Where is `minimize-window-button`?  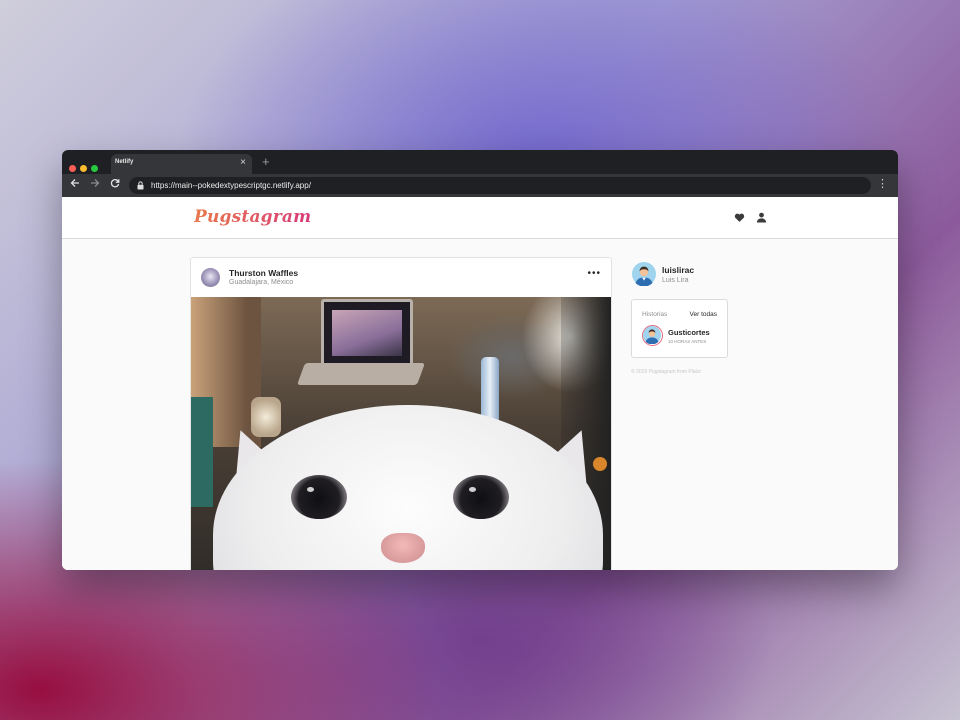
minimize-window-button is located at coordinates (83, 168).